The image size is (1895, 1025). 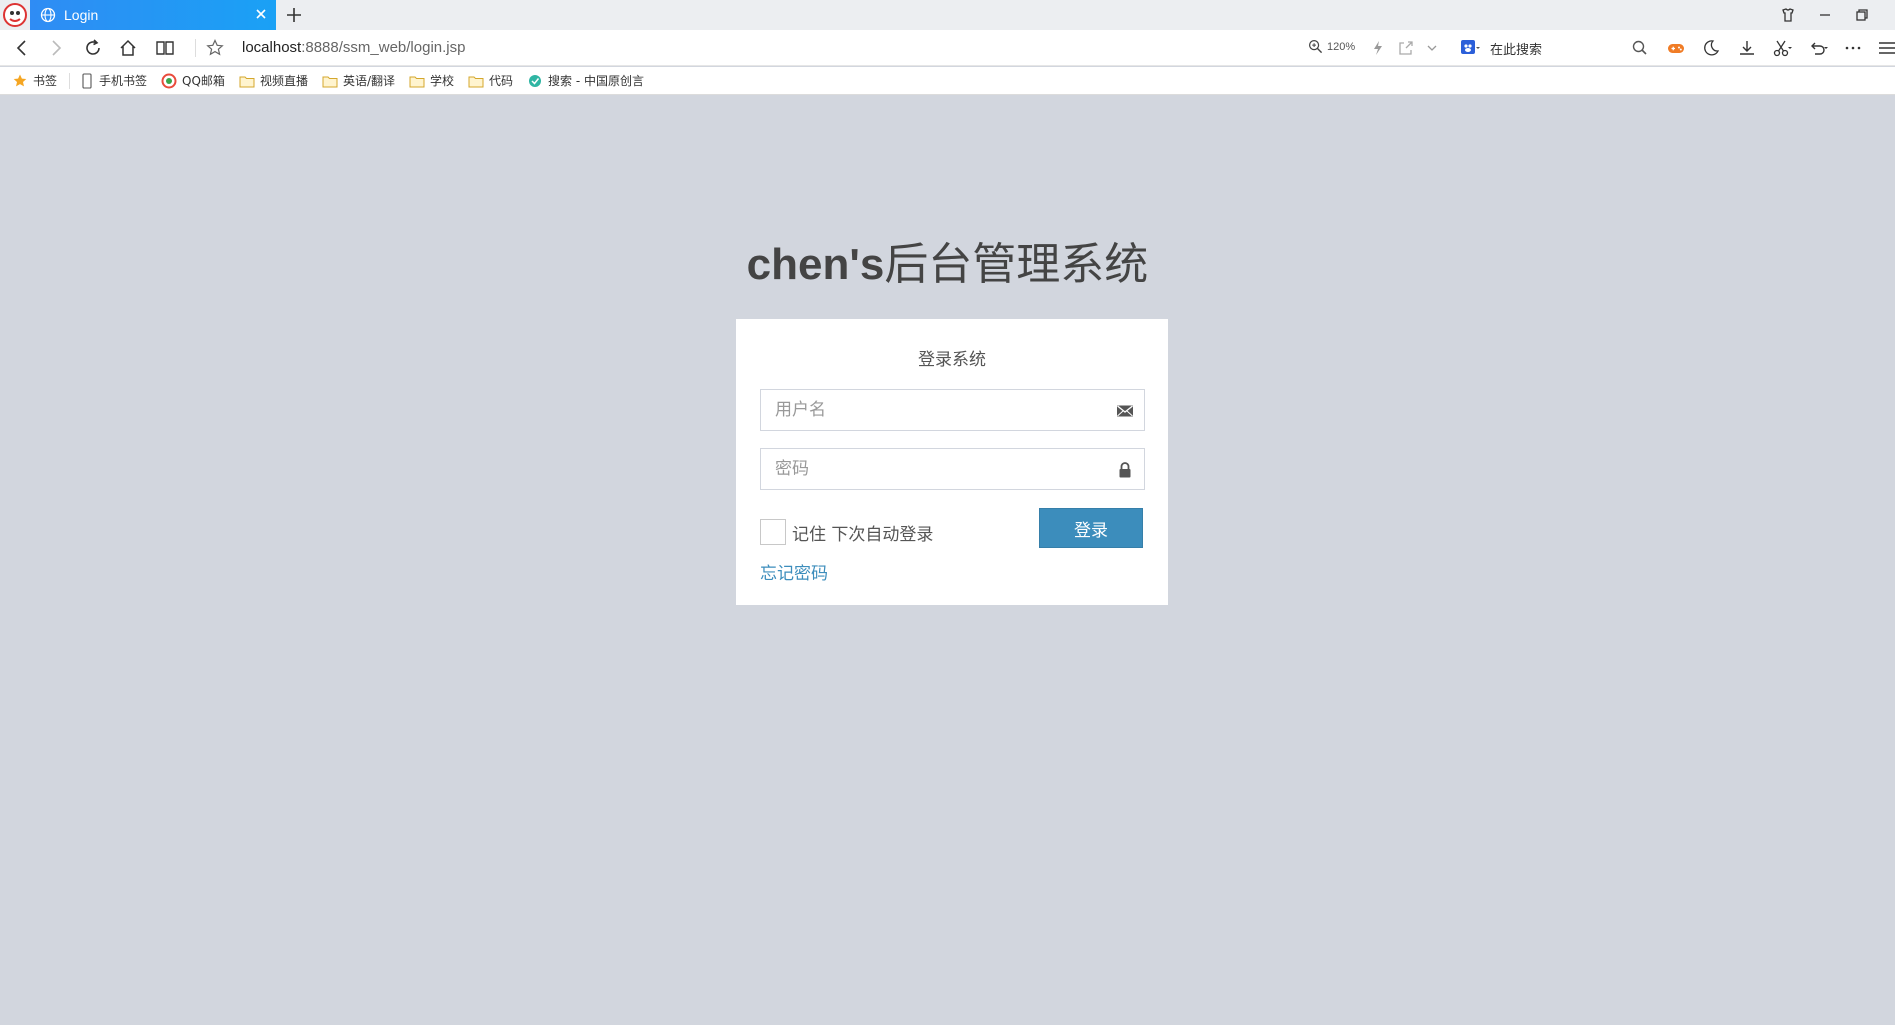 What do you see at coordinates (123, 81) in the screenshot?
I see `bookmark-label: 手机书签` at bounding box center [123, 81].